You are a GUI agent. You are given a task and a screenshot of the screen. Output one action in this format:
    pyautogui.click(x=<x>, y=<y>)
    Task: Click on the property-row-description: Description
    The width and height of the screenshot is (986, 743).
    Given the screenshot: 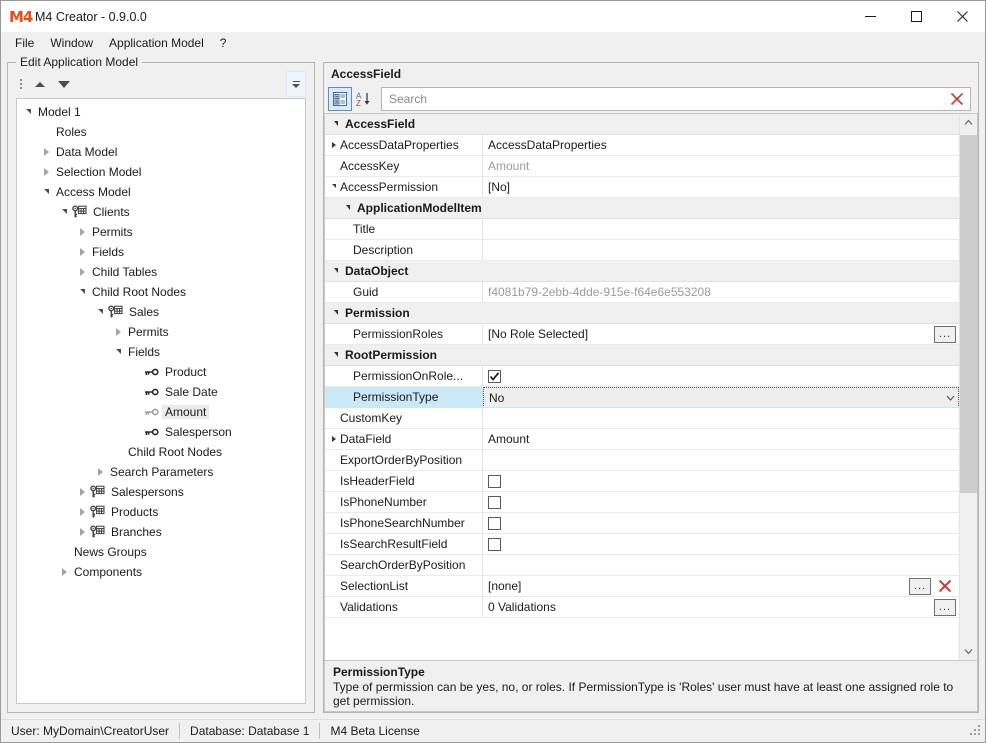 What is the action you would take?
    pyautogui.click(x=642, y=250)
    